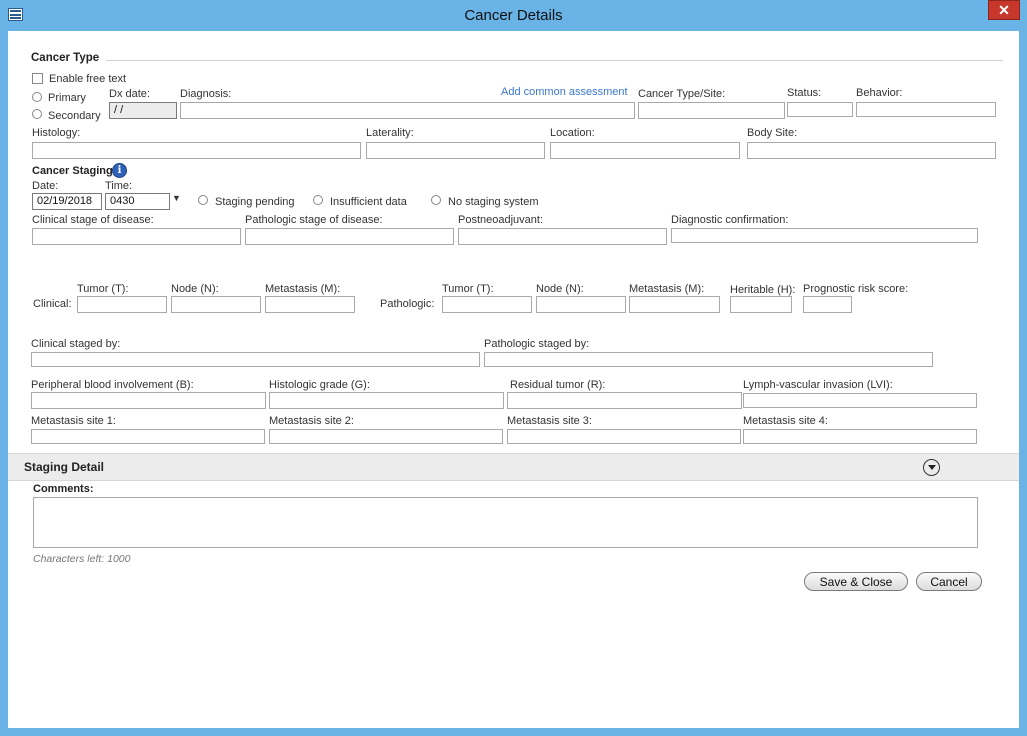  Describe the element at coordinates (624, 436) in the screenshot. I see `metastasis-site-3-input` at that location.